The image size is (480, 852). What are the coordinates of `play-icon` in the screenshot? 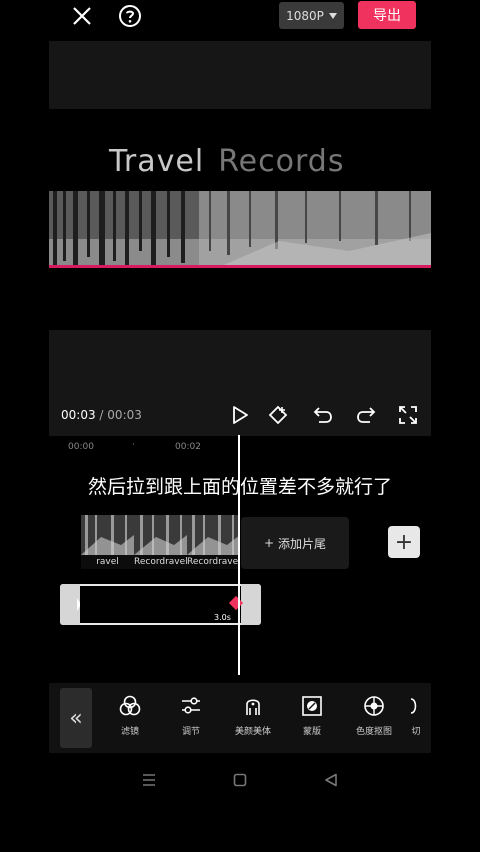 It's located at (240, 415).